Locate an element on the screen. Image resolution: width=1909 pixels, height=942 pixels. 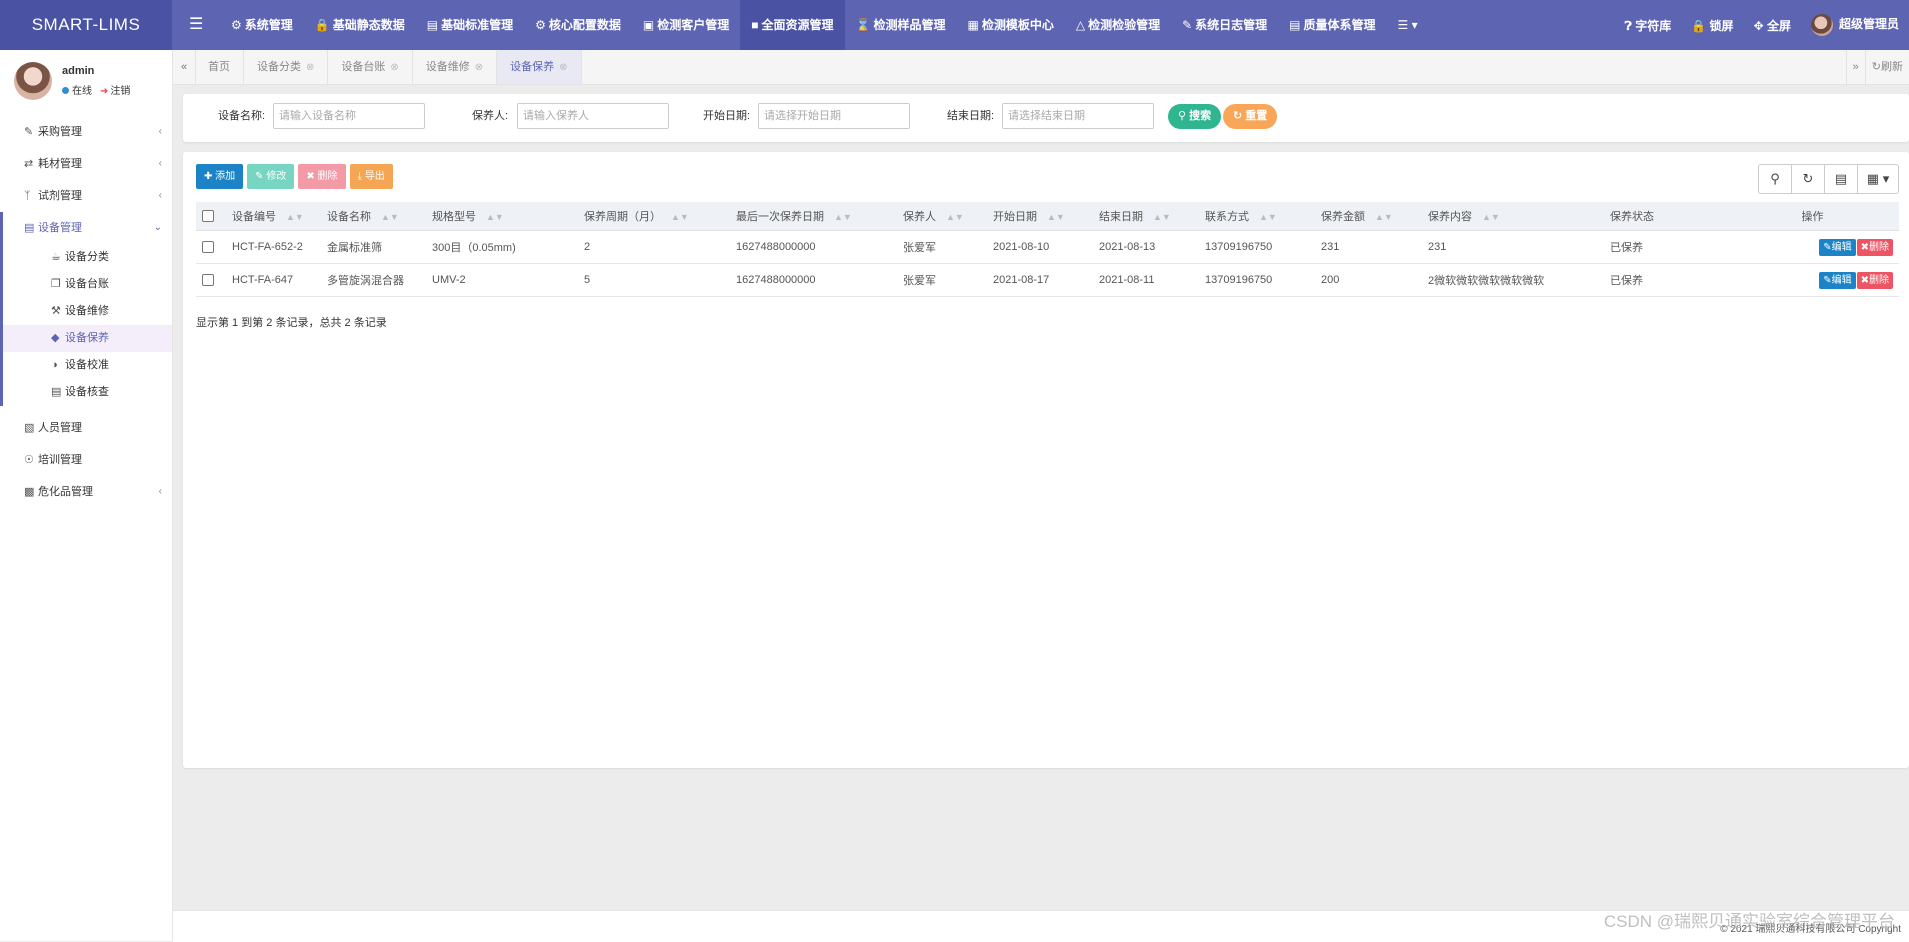
topnav-item-logs: ✎ 系统日志管理 is located at coordinates (1224, 25).